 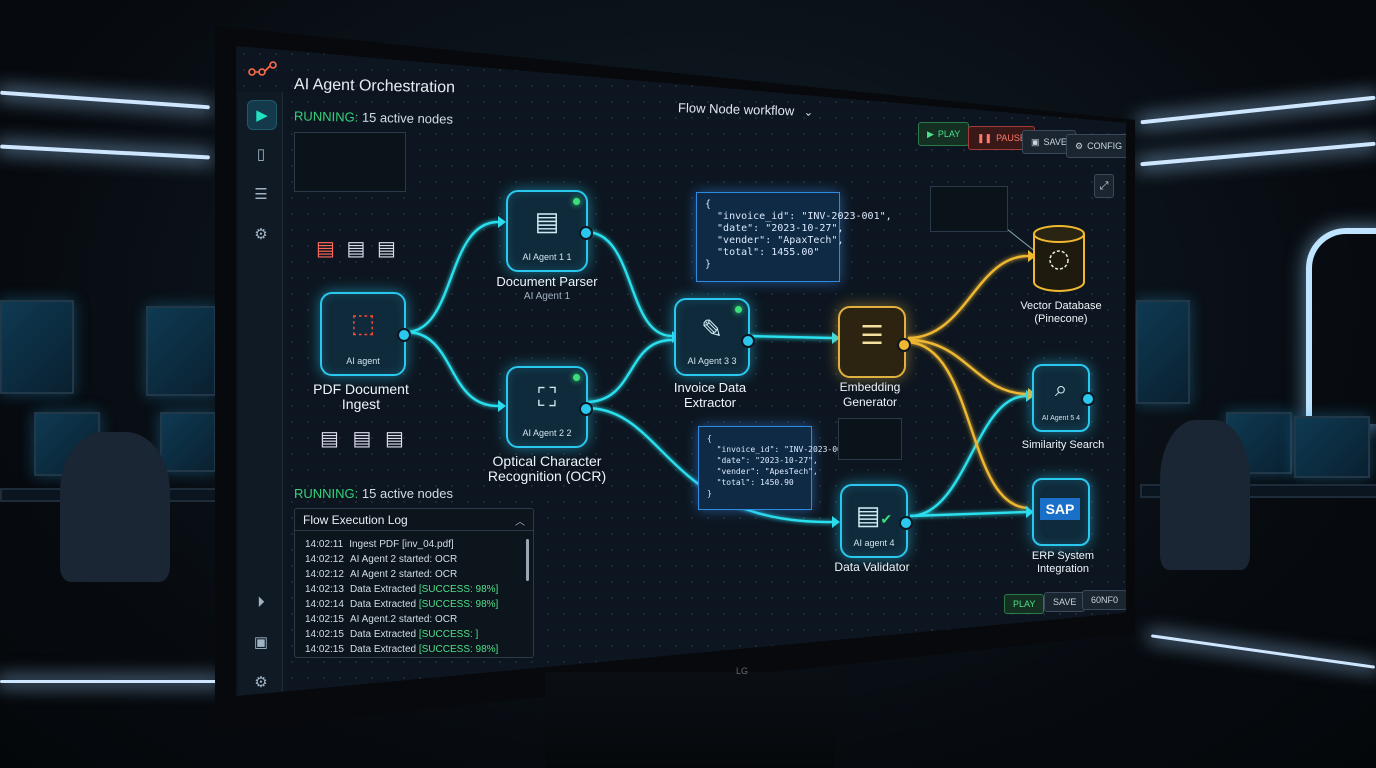 I want to click on node-label: Invoice Data Extractor, so click(x=710, y=395).